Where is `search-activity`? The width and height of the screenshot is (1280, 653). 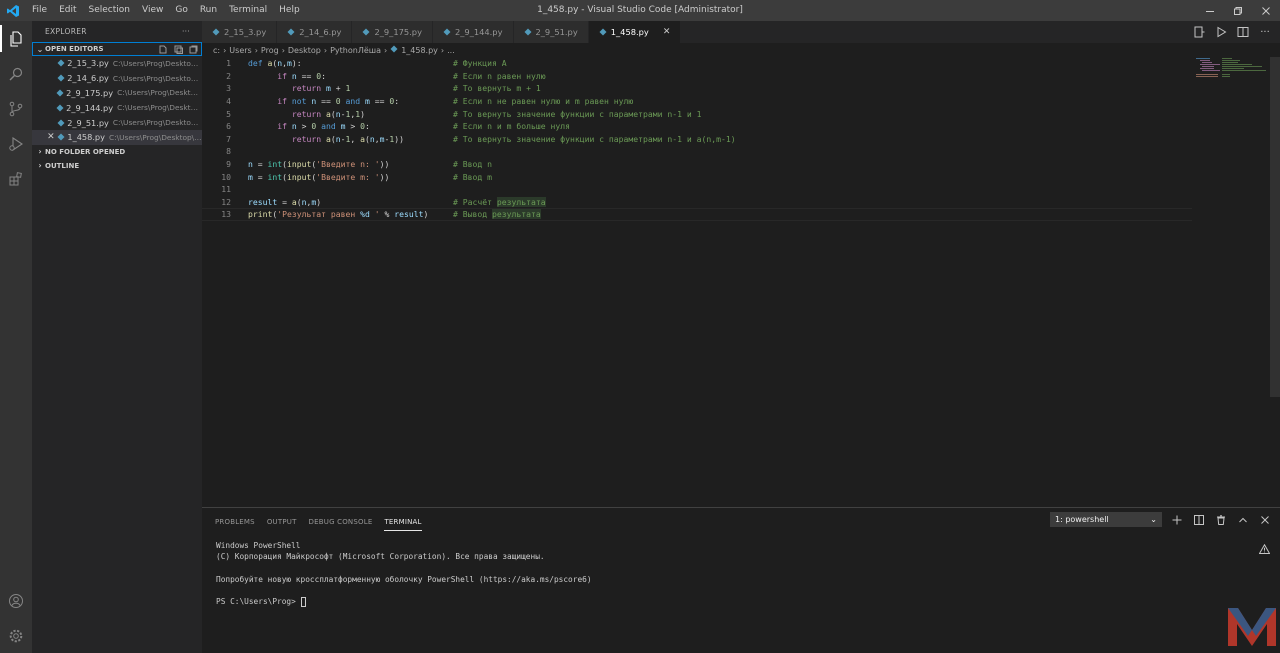 search-activity is located at coordinates (16, 73).